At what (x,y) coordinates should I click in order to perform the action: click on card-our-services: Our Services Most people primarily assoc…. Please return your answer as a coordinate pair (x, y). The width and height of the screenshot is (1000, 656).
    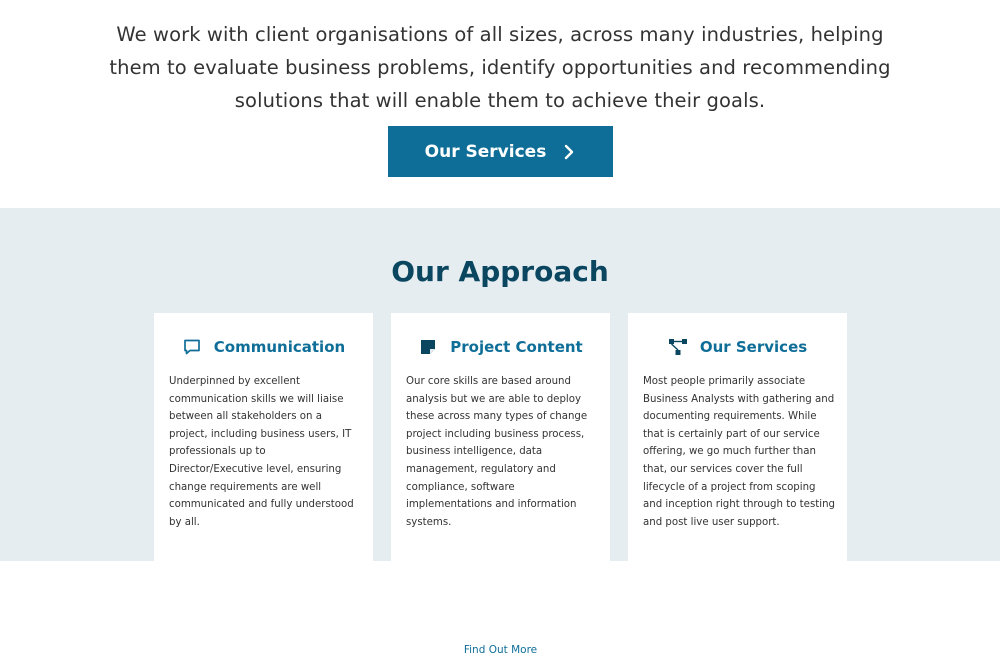
    Looking at the image, I should click on (737, 443).